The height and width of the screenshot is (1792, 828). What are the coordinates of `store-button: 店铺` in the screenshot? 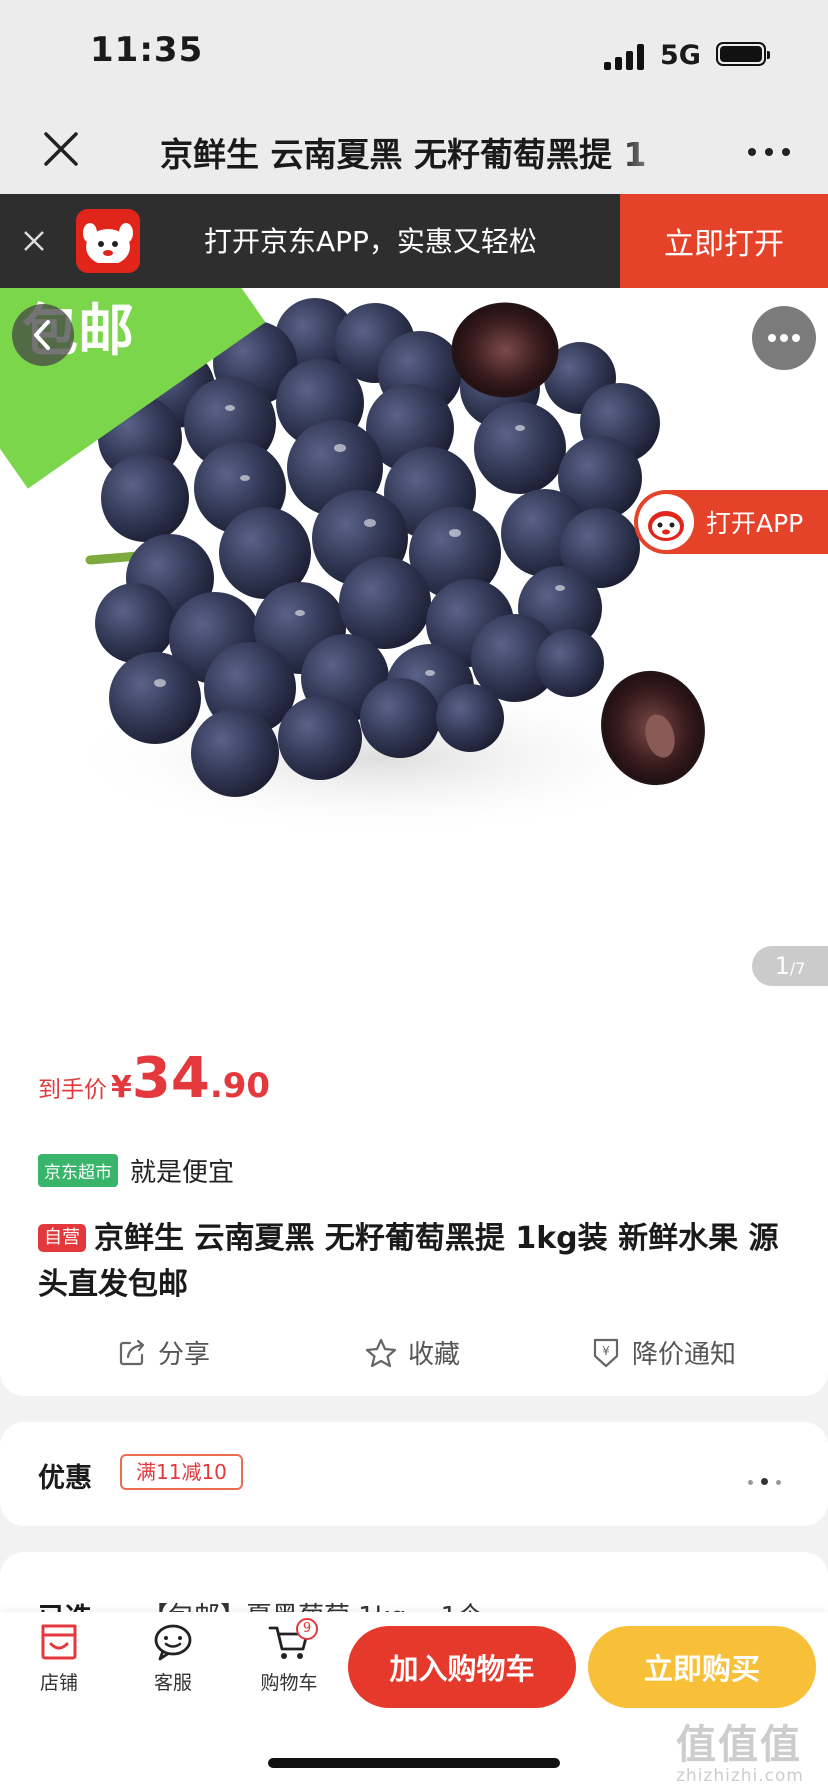 It's located at (59, 1658).